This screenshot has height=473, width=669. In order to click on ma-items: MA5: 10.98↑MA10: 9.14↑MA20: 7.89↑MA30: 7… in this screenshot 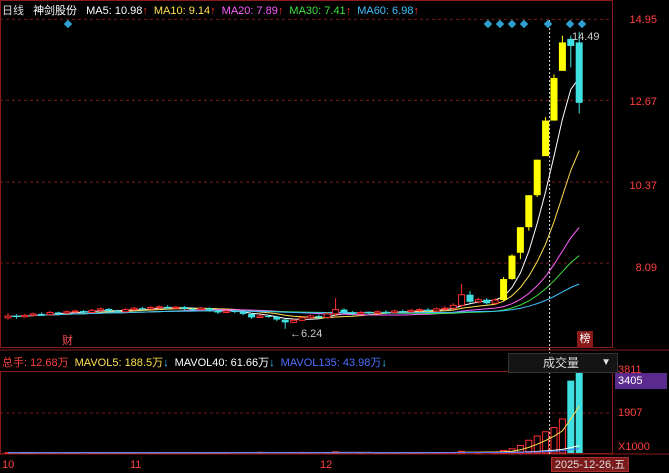, I will do `click(255, 11)`.